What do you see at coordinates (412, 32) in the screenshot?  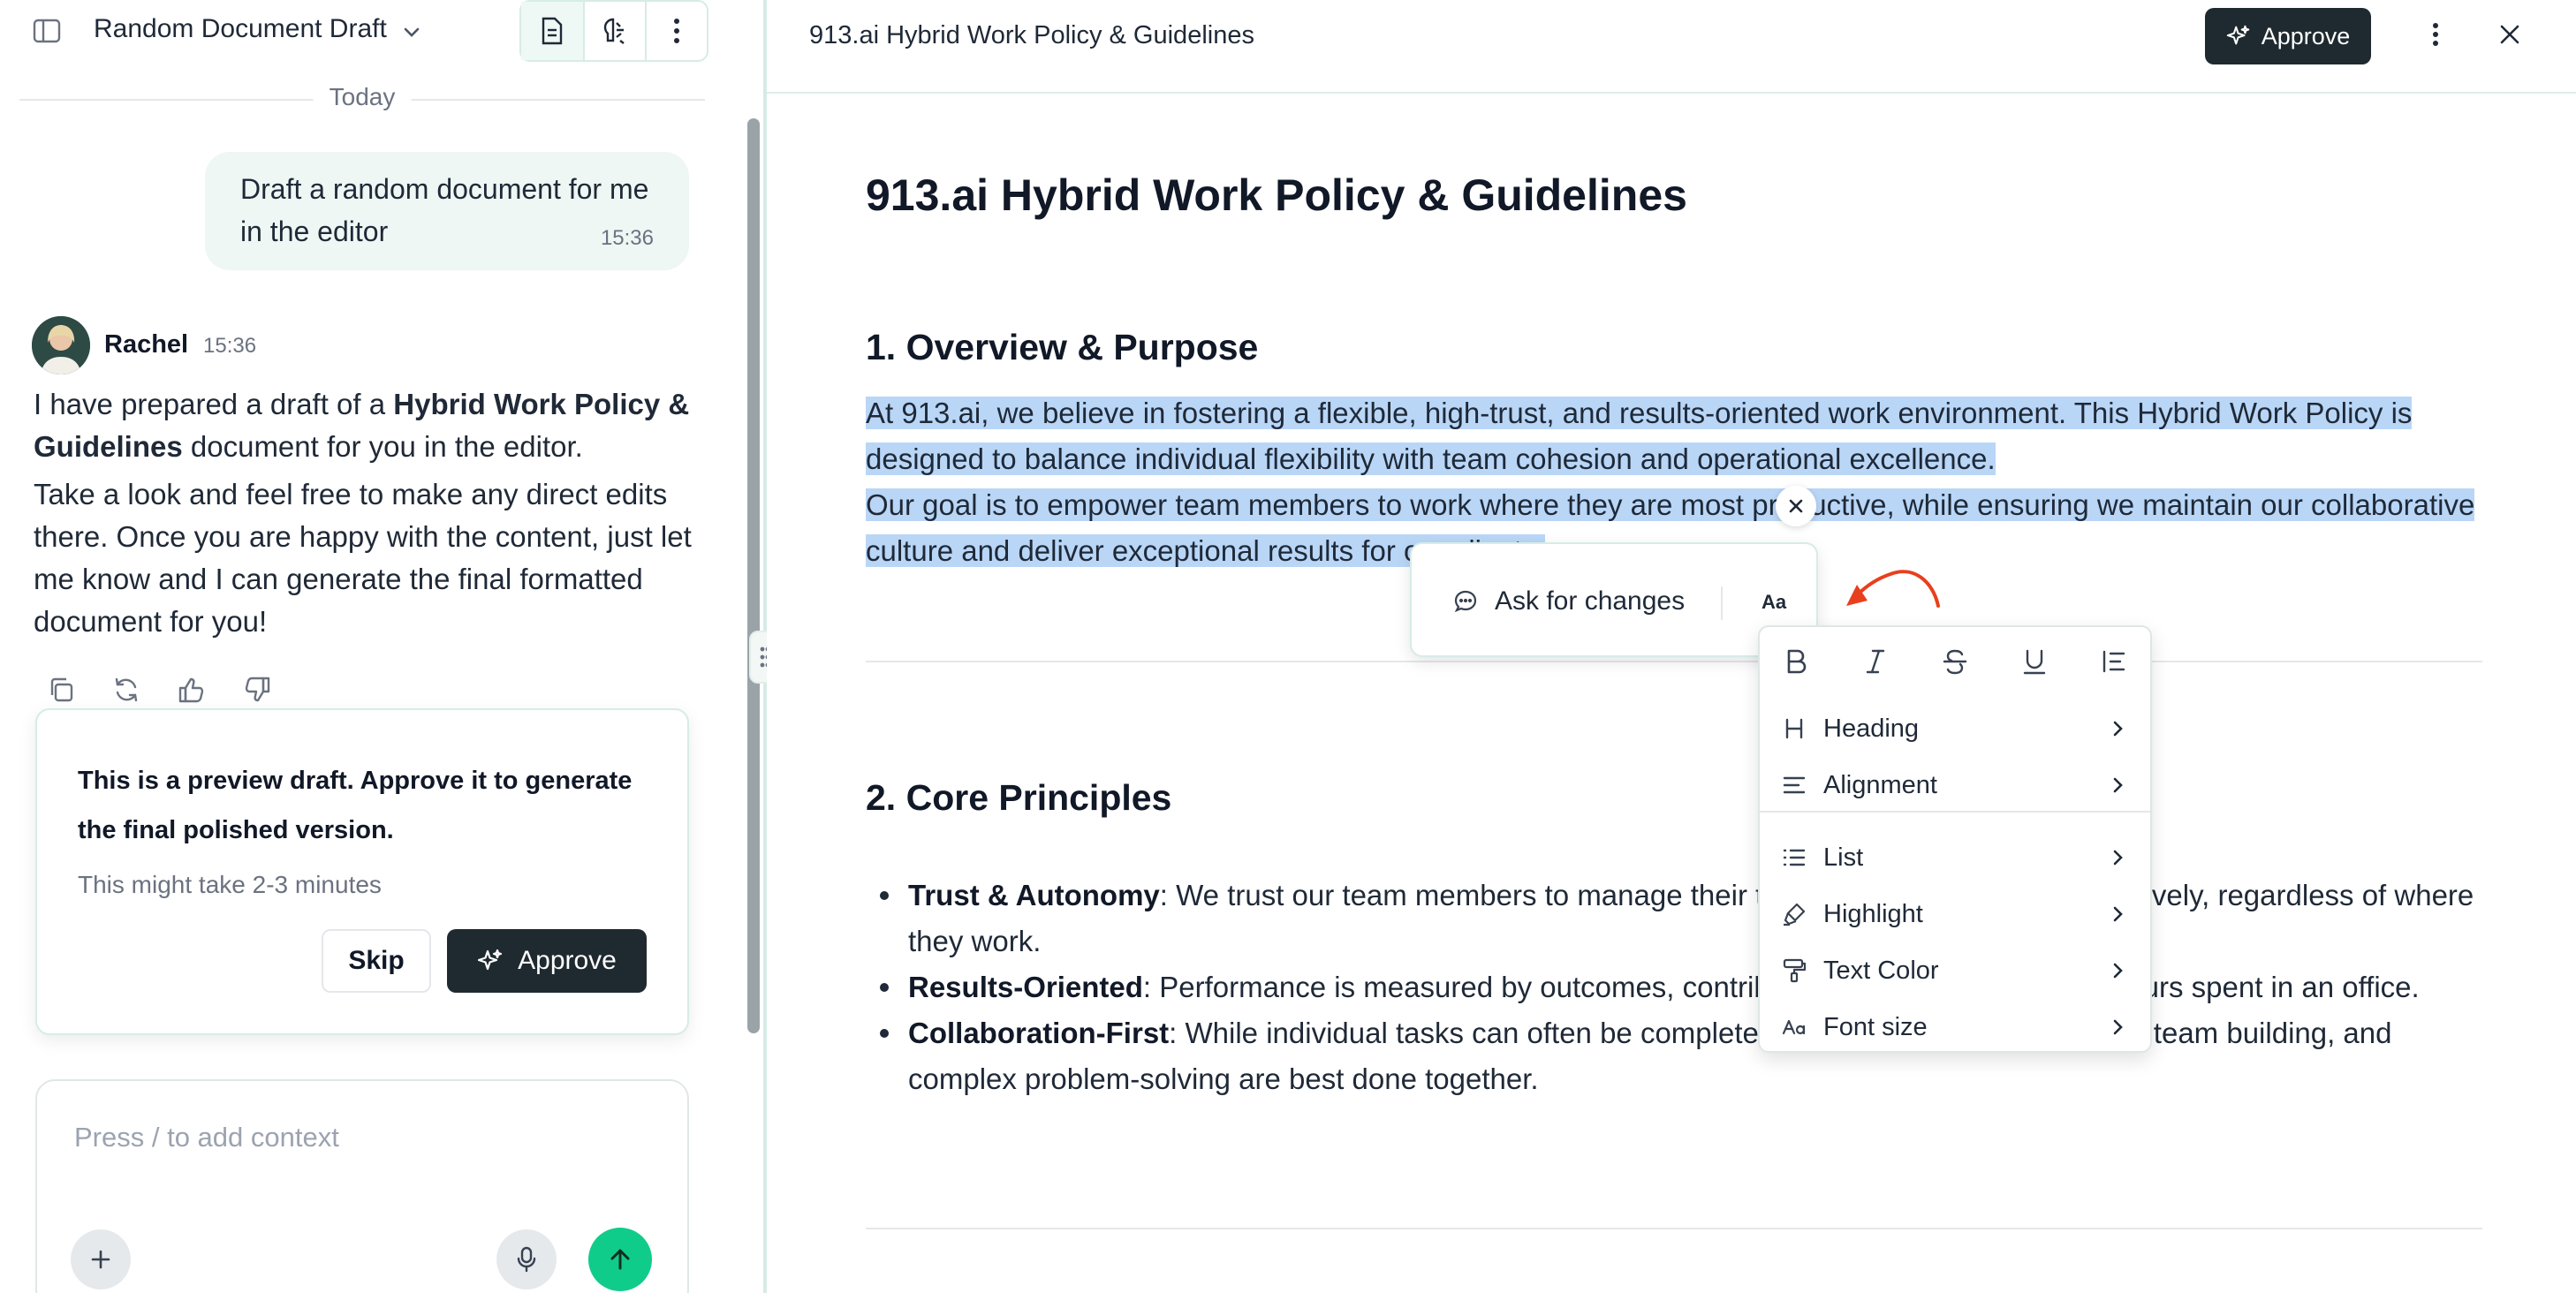 I see `chevron-down-icon` at bounding box center [412, 32].